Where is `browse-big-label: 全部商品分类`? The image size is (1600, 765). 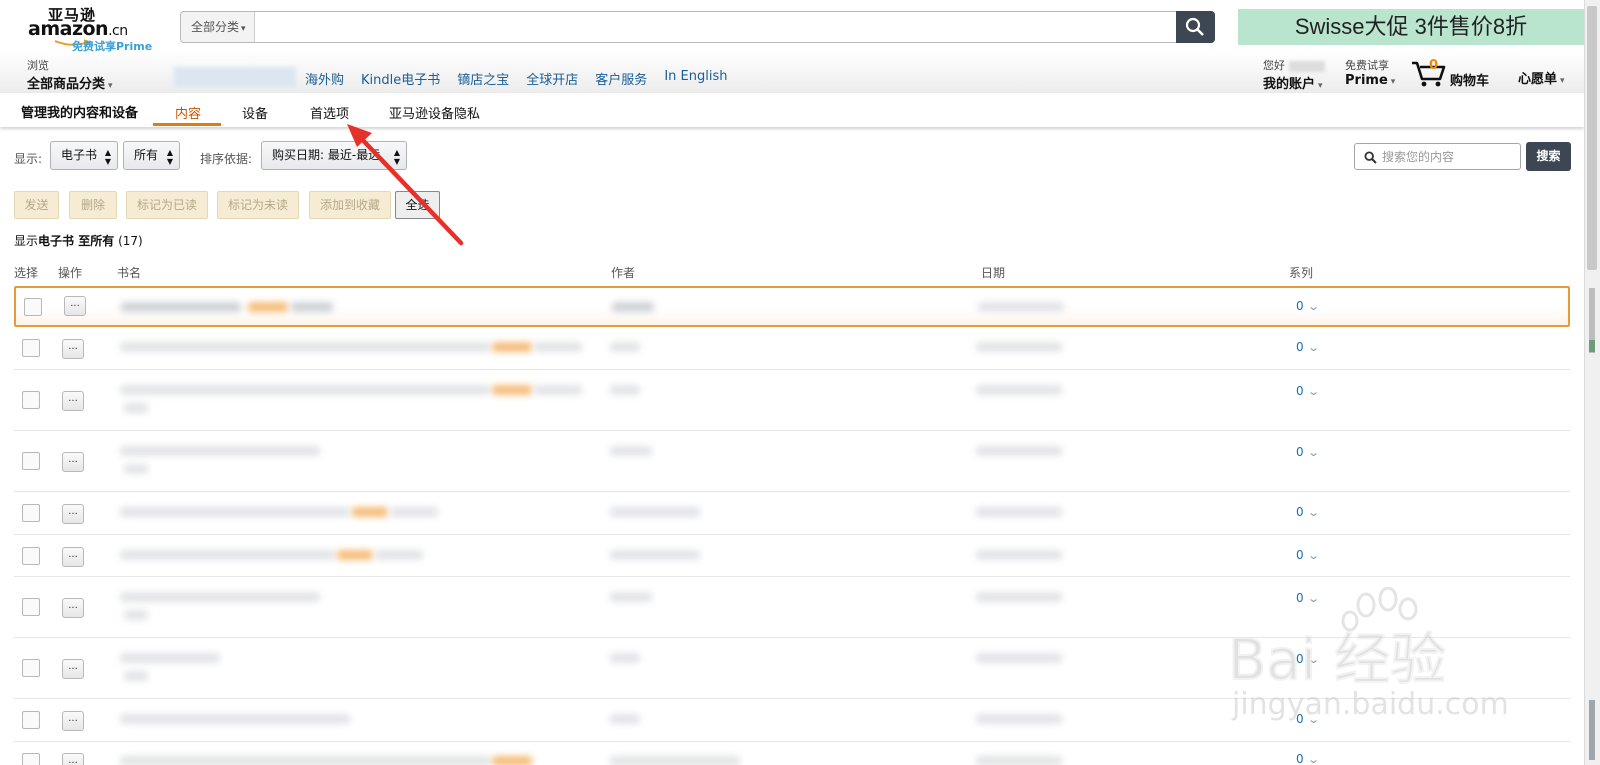
browse-big-label: 全部商品分类 is located at coordinates (66, 84).